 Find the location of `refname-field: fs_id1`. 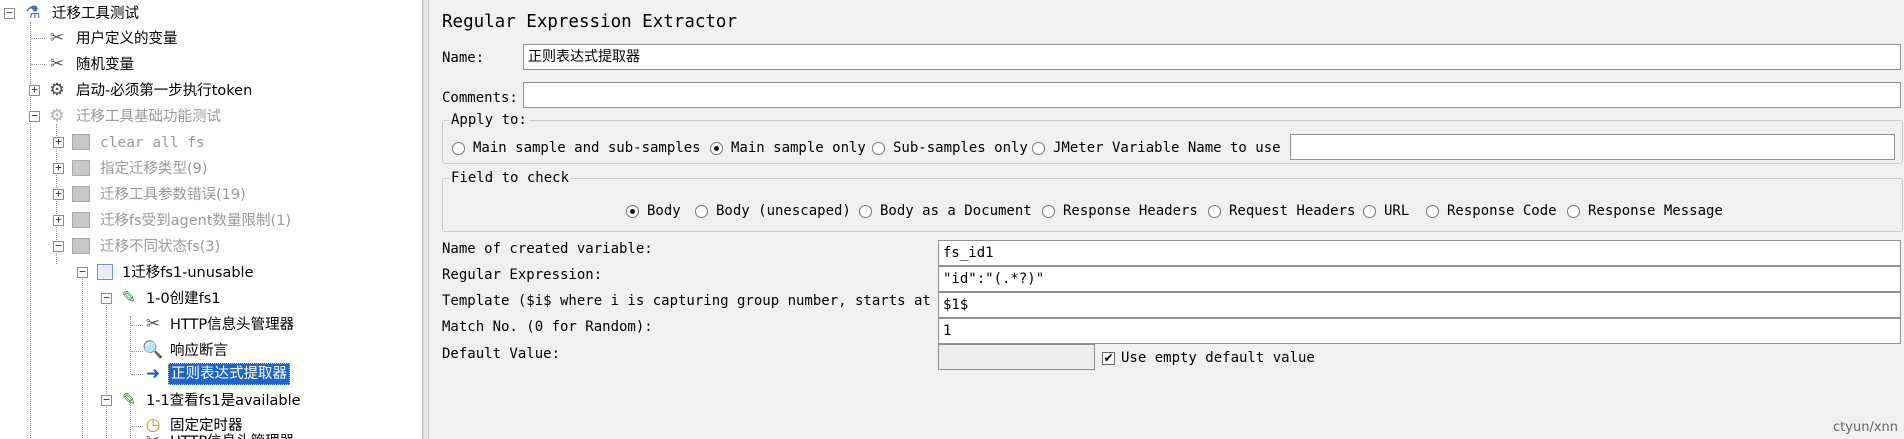

refname-field: fs_id1 is located at coordinates (1419, 253).